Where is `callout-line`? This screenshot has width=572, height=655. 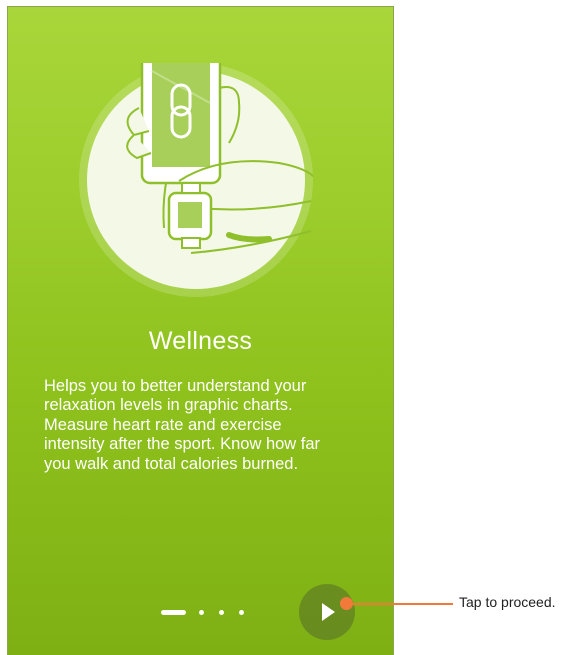 callout-line is located at coordinates (400, 604).